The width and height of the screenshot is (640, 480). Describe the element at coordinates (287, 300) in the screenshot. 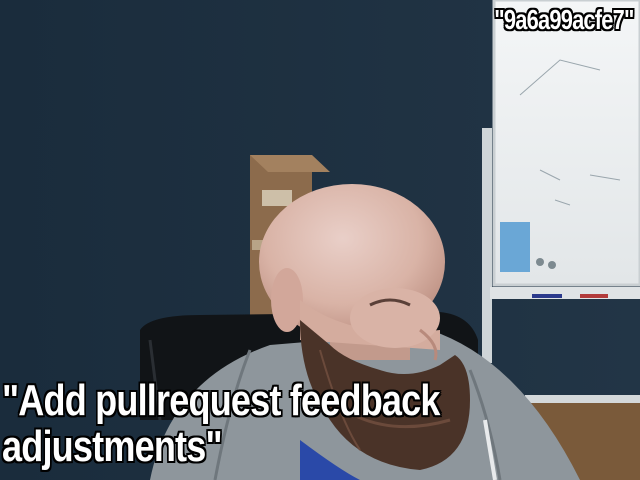

I see `ear` at that location.